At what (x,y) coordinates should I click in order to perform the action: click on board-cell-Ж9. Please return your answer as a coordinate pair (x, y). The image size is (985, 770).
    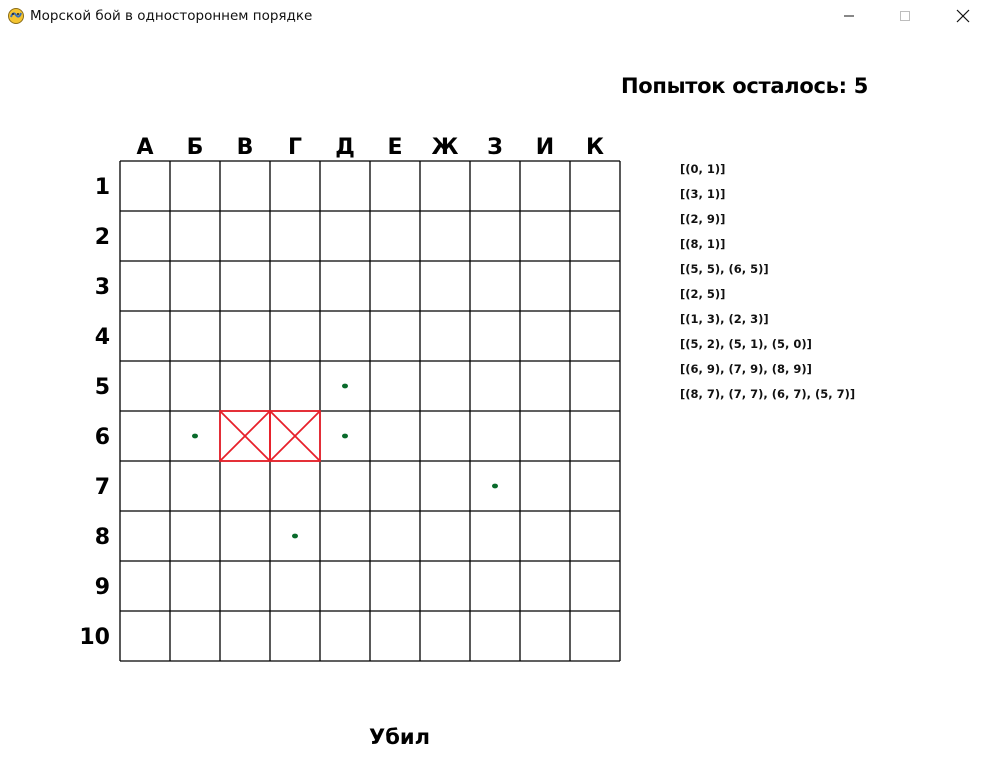
    Looking at the image, I should click on (445, 586).